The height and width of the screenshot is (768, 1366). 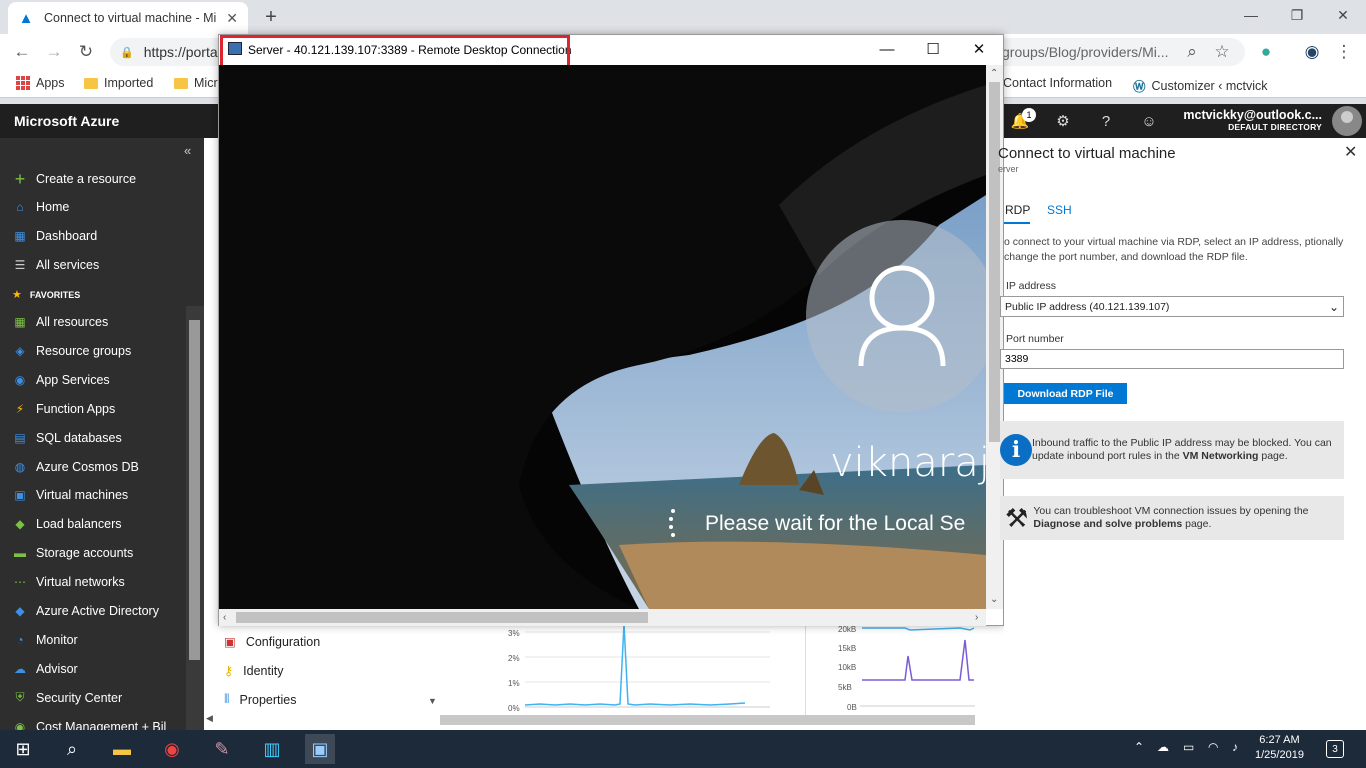 What do you see at coordinates (93, 351) in the screenshot?
I see `sidebar-item-resource-groups: ◈ Resource groups` at bounding box center [93, 351].